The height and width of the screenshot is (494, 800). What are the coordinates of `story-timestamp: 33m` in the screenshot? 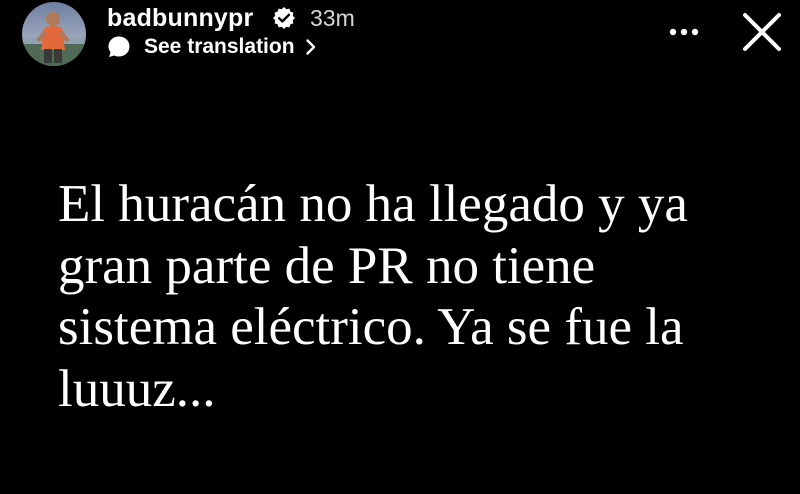 It's located at (332, 18).